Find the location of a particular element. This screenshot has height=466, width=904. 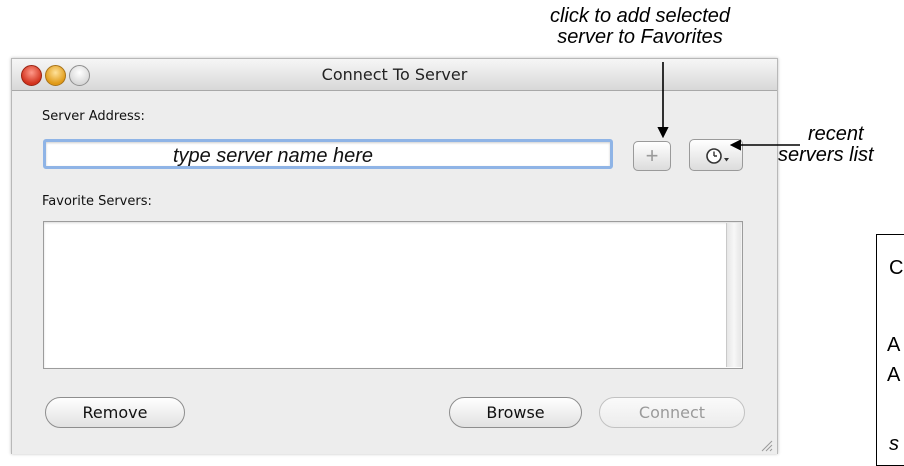

annotation-recent-servers: recent servers list is located at coordinates (841, 145).